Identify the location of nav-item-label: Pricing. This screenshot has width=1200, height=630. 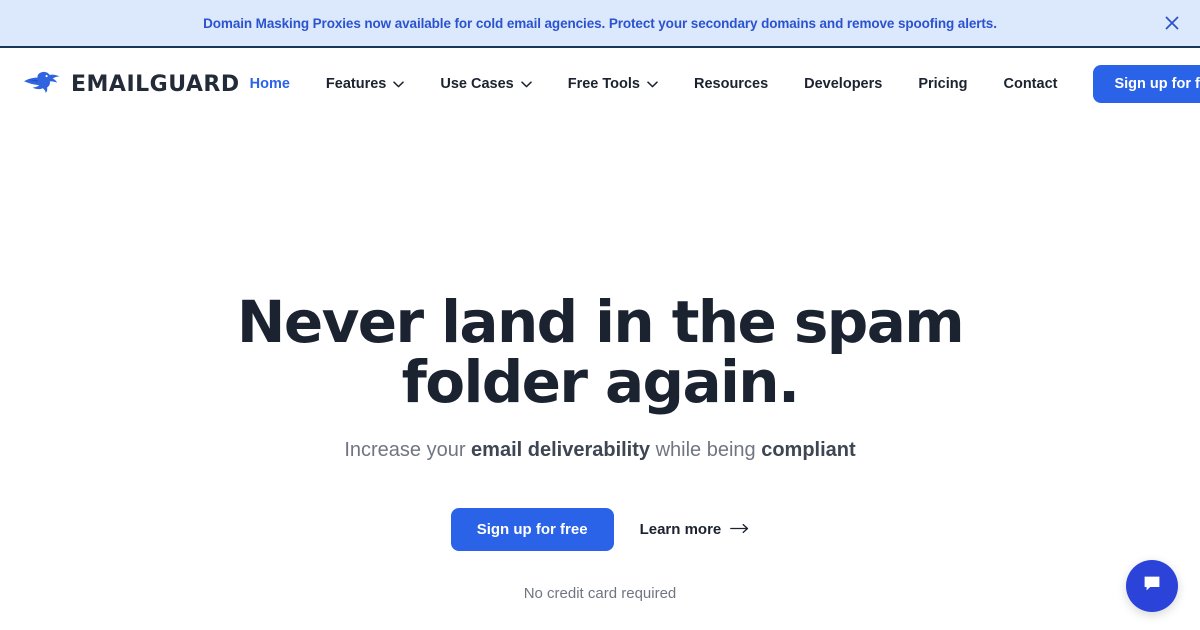
(943, 84).